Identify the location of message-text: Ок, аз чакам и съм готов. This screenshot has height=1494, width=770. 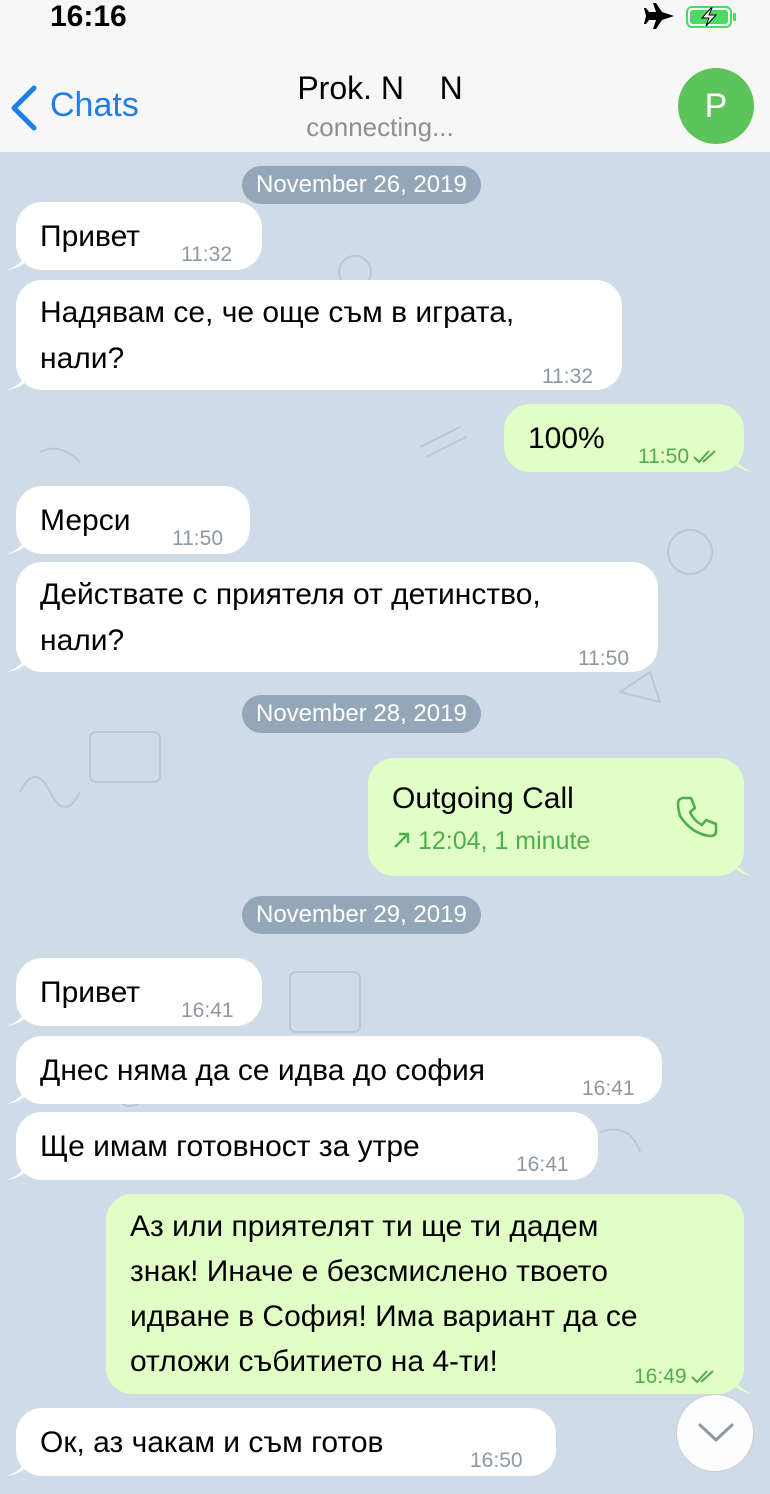
(212, 1442).